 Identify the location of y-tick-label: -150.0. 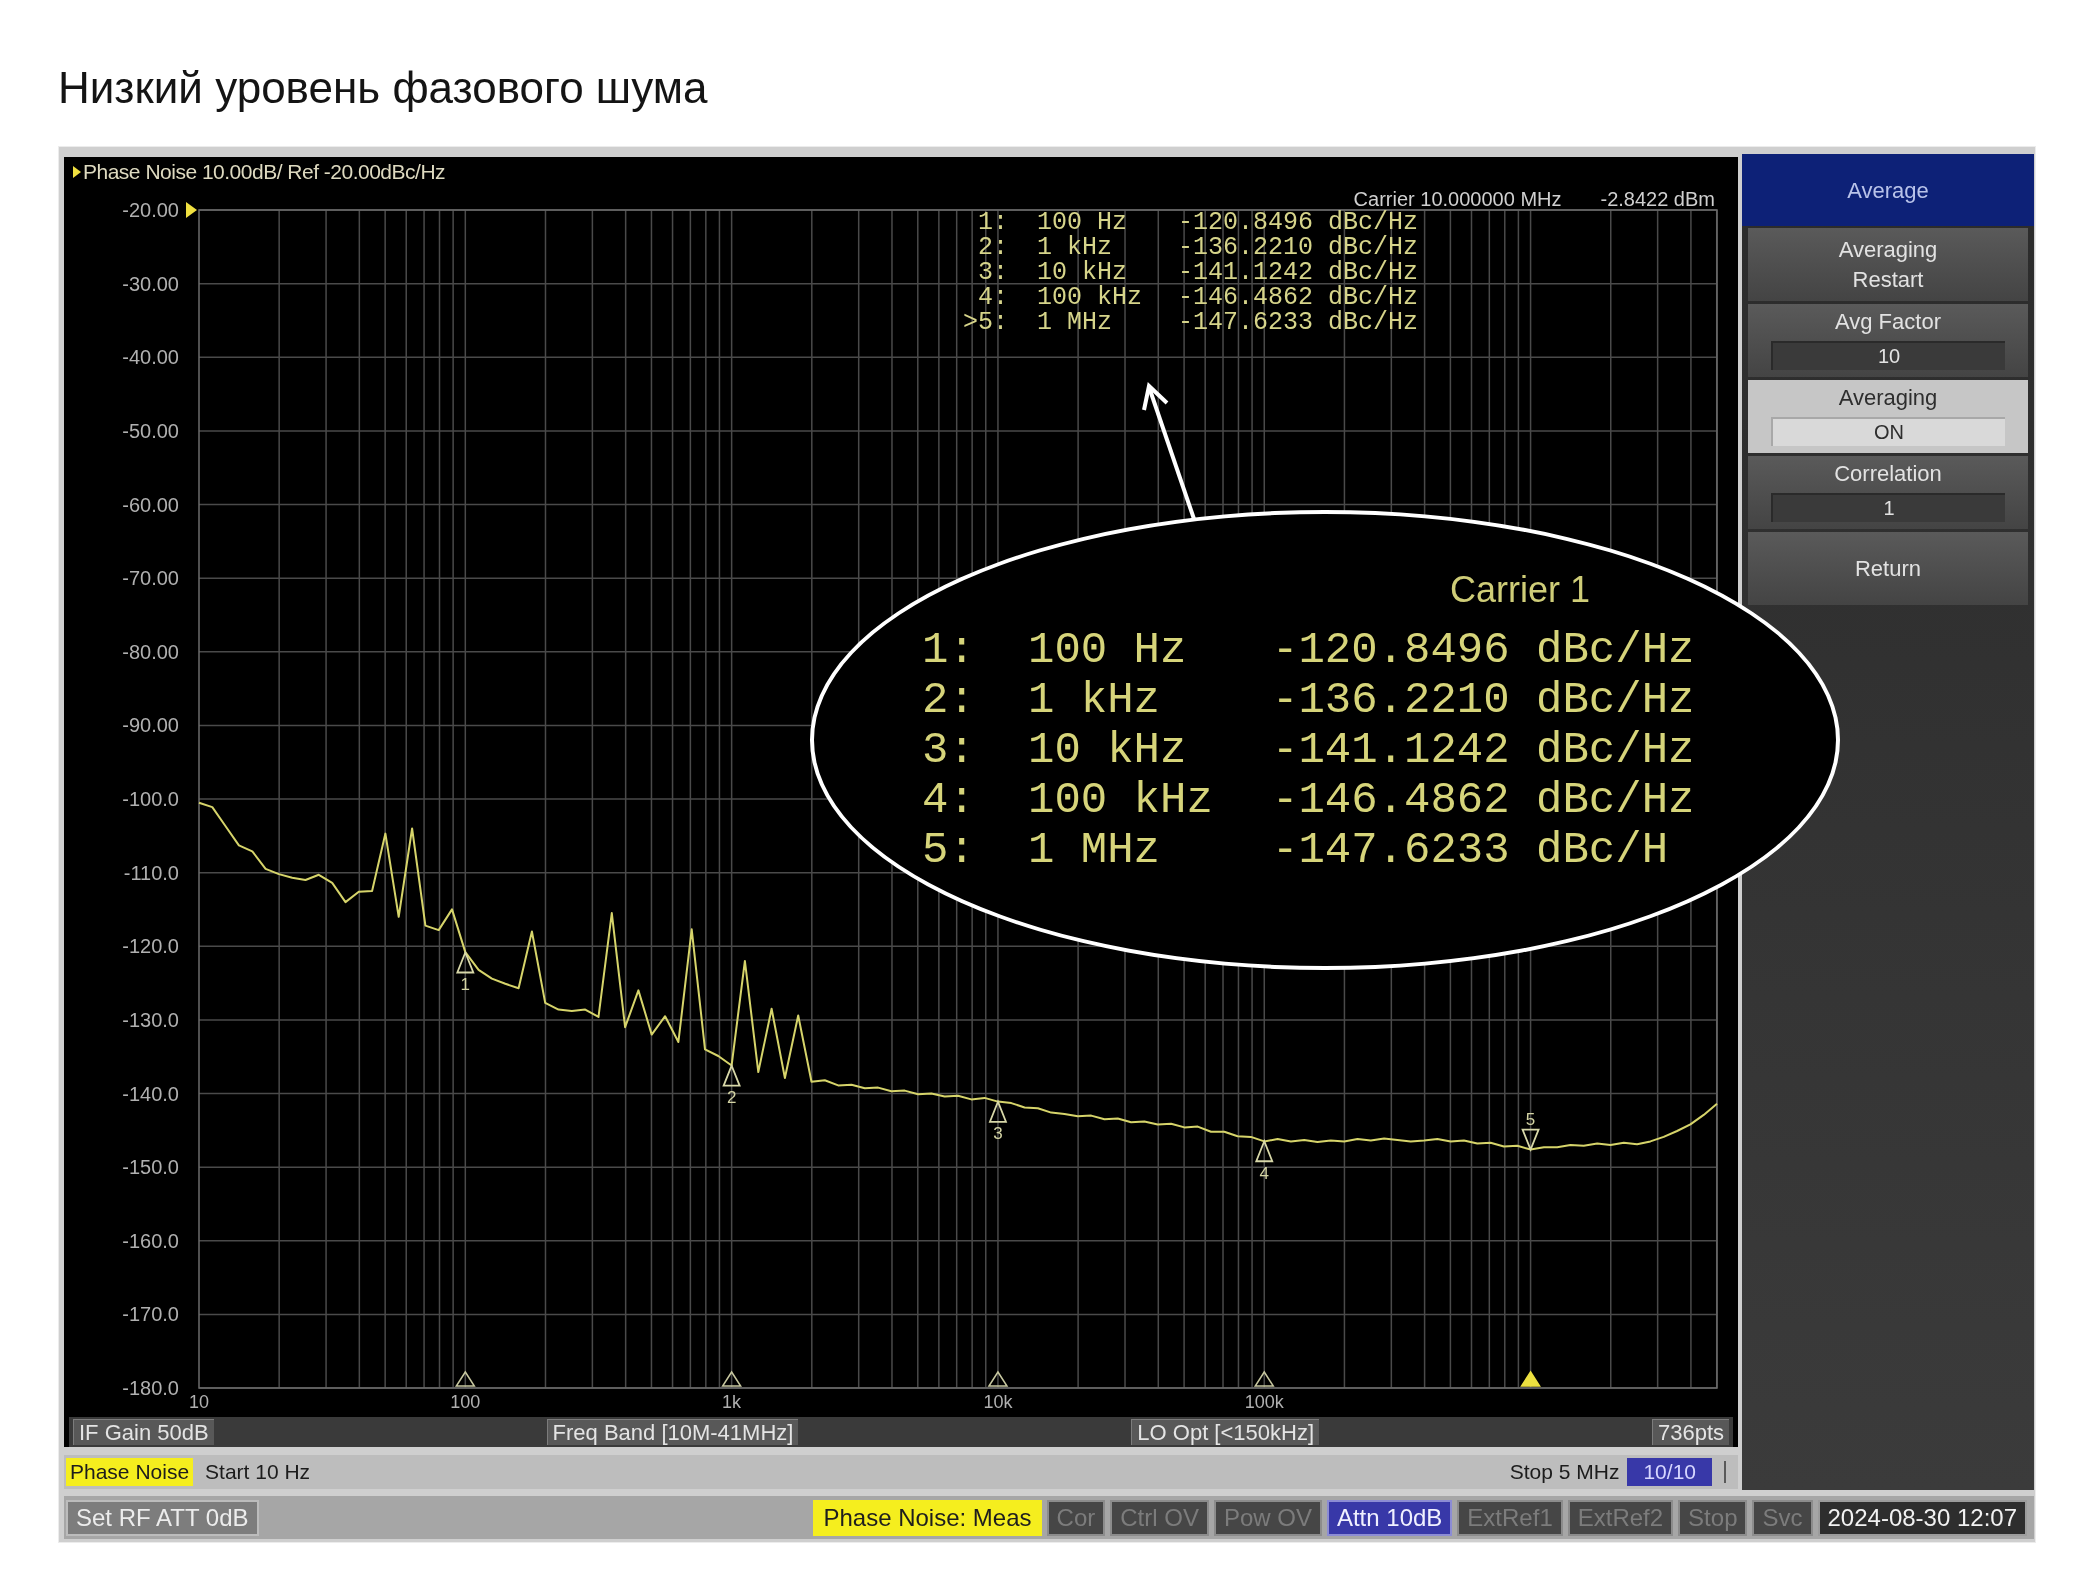
(150, 1167).